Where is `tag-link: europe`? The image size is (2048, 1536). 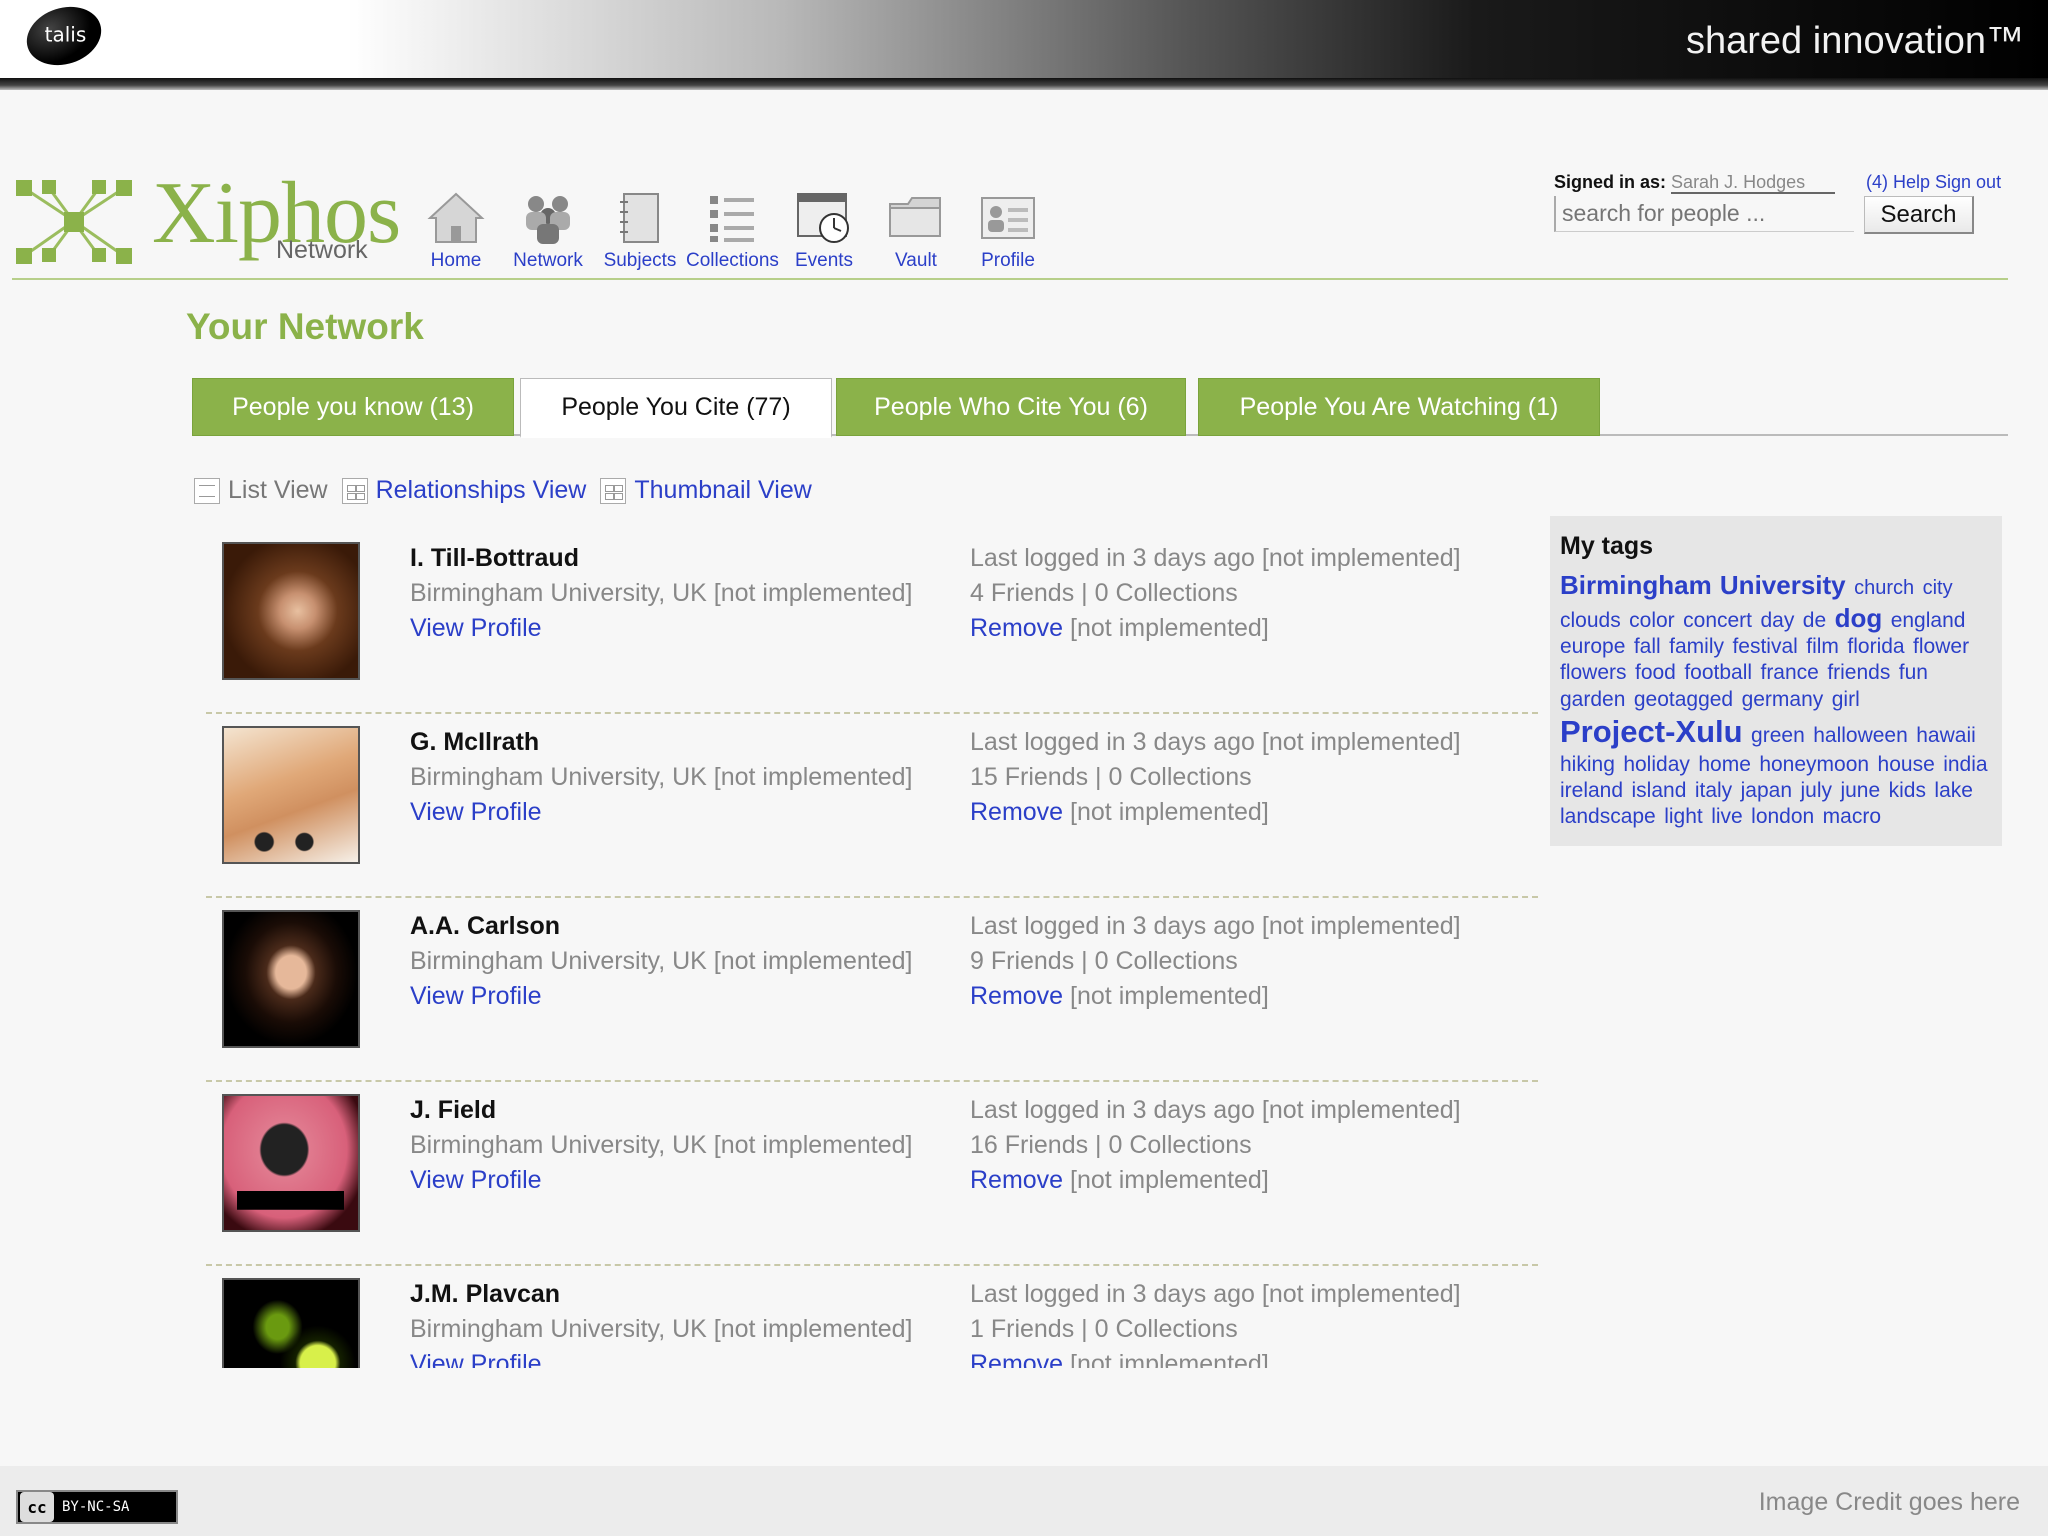 tag-link: europe is located at coordinates (1592, 646).